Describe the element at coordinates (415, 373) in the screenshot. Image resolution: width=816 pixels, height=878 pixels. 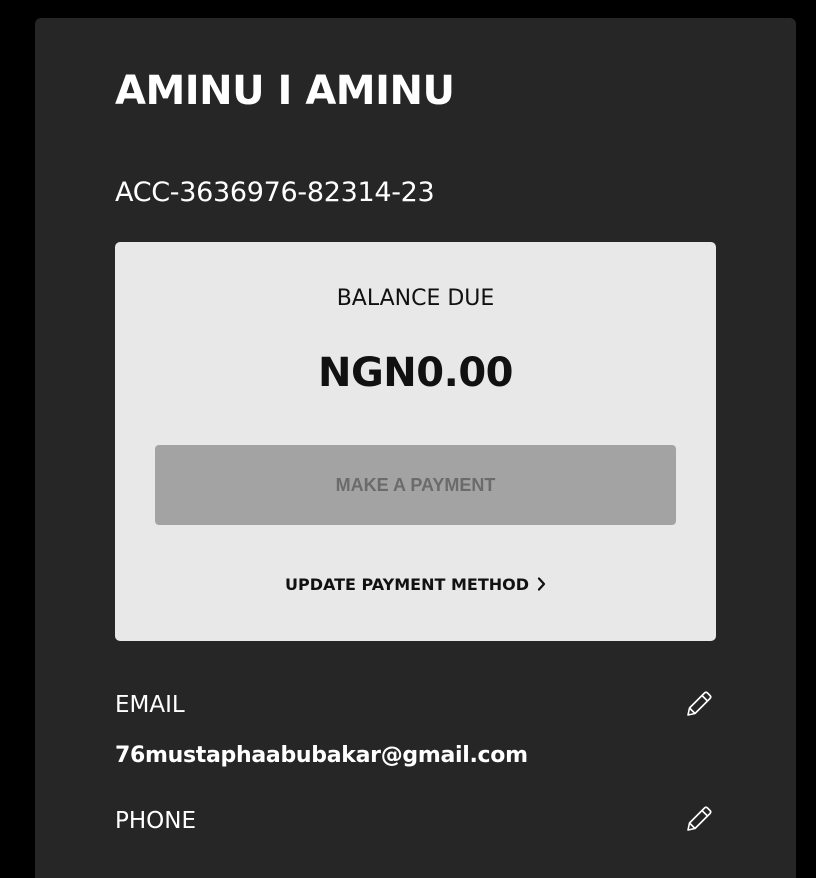
I see `balance-due-amount: NGN0.00` at that location.